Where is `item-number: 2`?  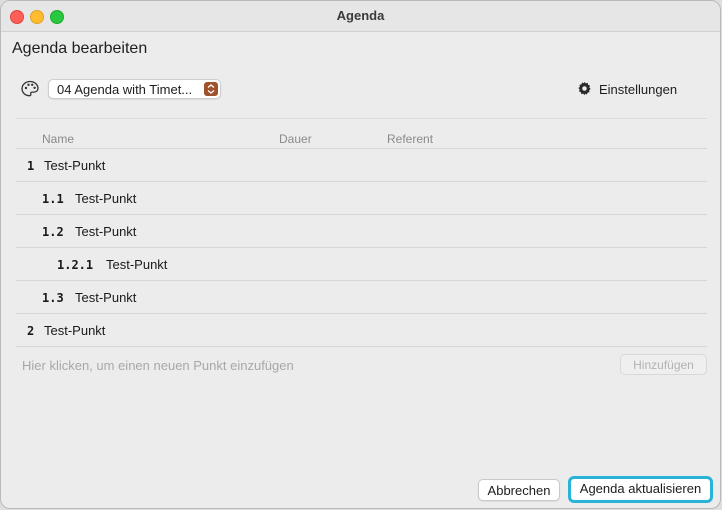
item-number: 2 is located at coordinates (31, 331).